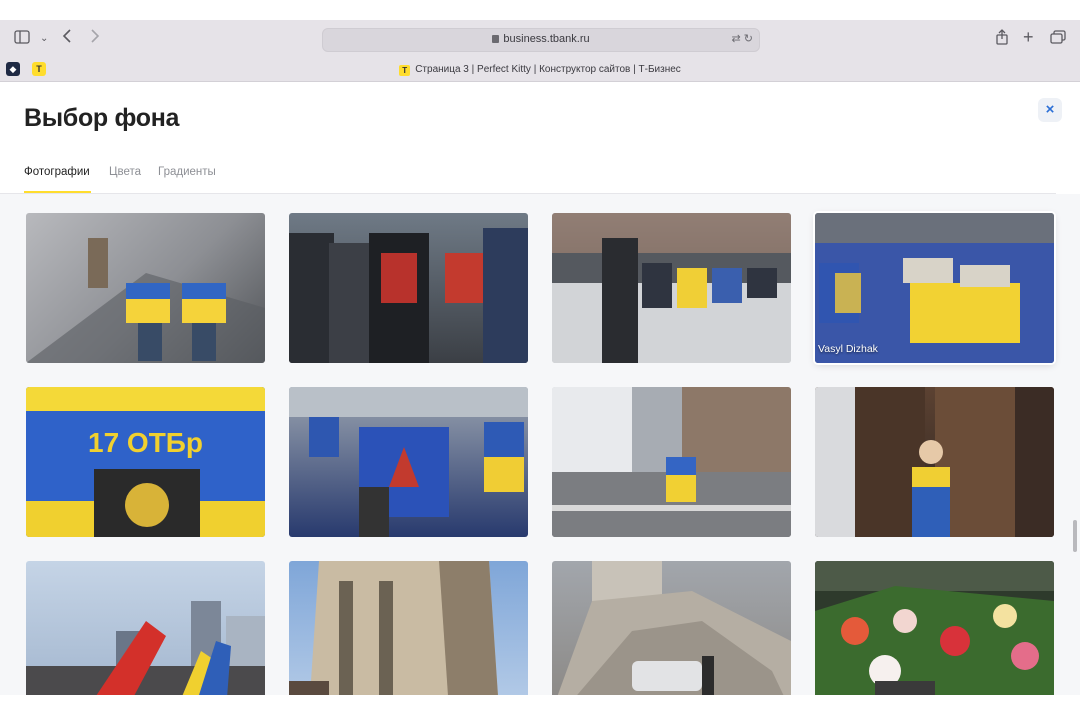 The width and height of the screenshot is (1080, 720). I want to click on photo-tile: Vasyl Dizhak, so click(934, 288).